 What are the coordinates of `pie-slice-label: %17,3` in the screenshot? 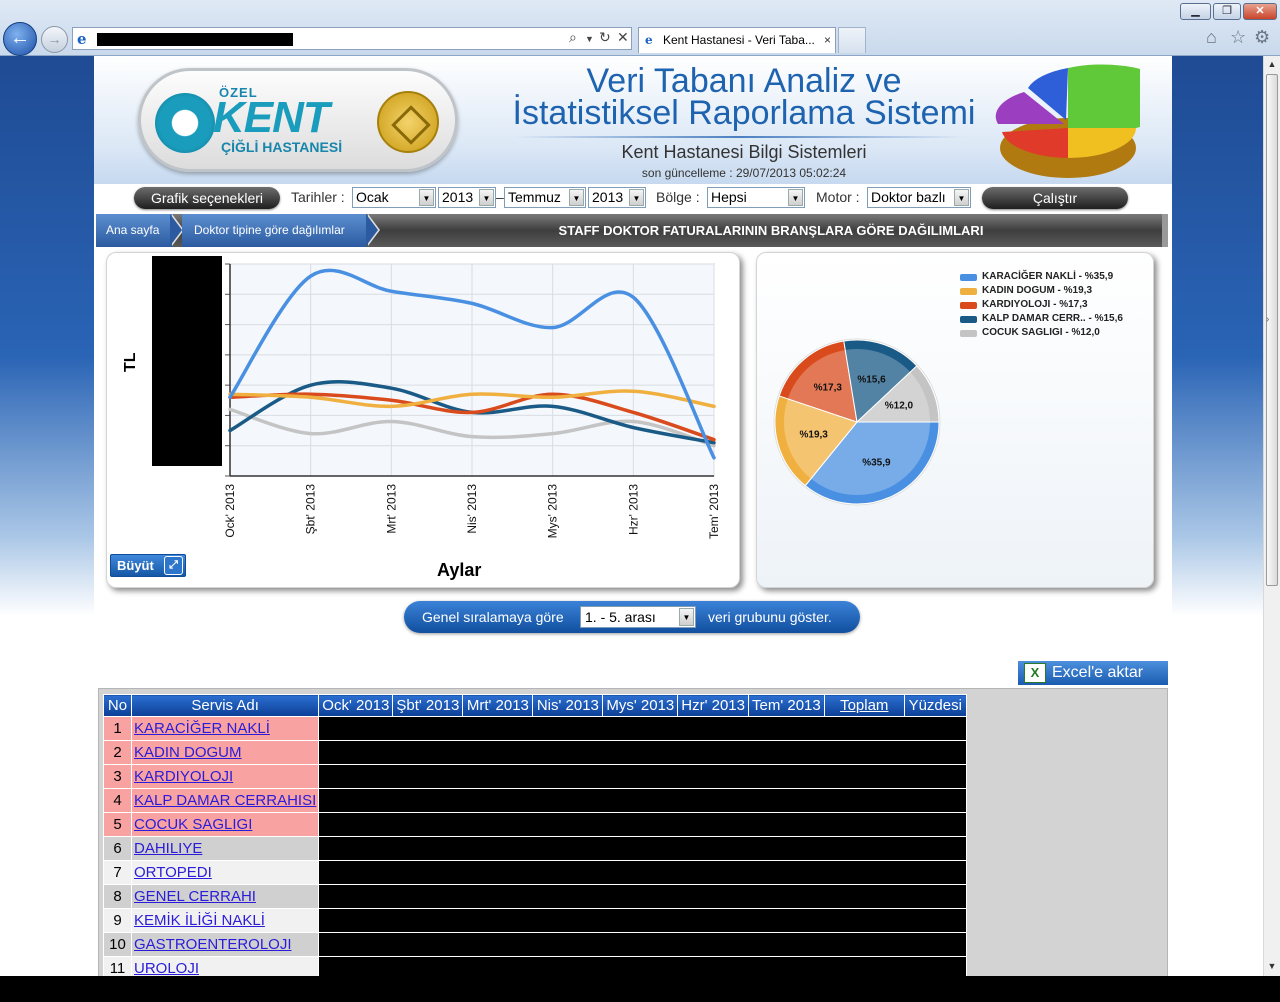 It's located at (828, 388).